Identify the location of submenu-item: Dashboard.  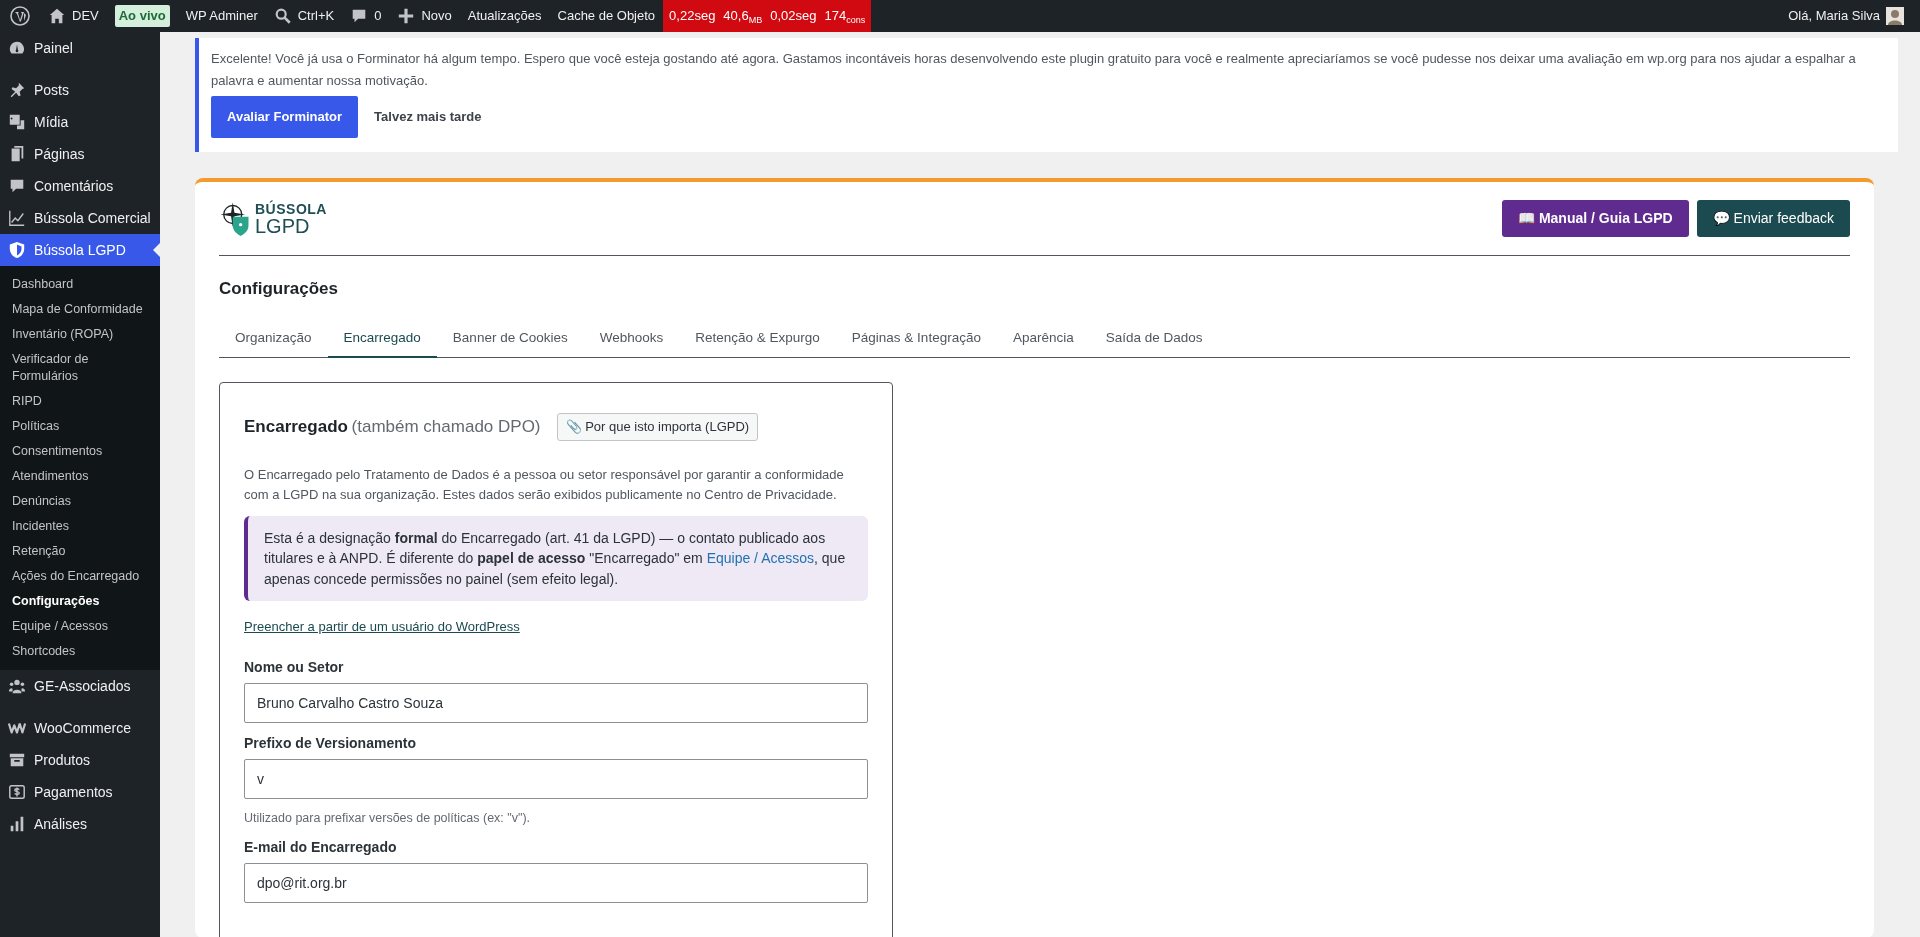
(80, 284).